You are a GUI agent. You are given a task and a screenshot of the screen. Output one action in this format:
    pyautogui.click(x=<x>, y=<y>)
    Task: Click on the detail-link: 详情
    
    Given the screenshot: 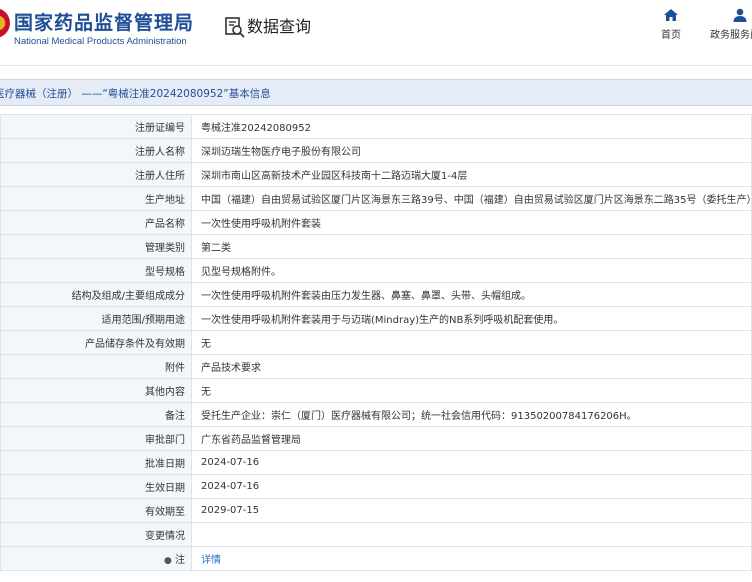 What is the action you would take?
    pyautogui.click(x=211, y=560)
    